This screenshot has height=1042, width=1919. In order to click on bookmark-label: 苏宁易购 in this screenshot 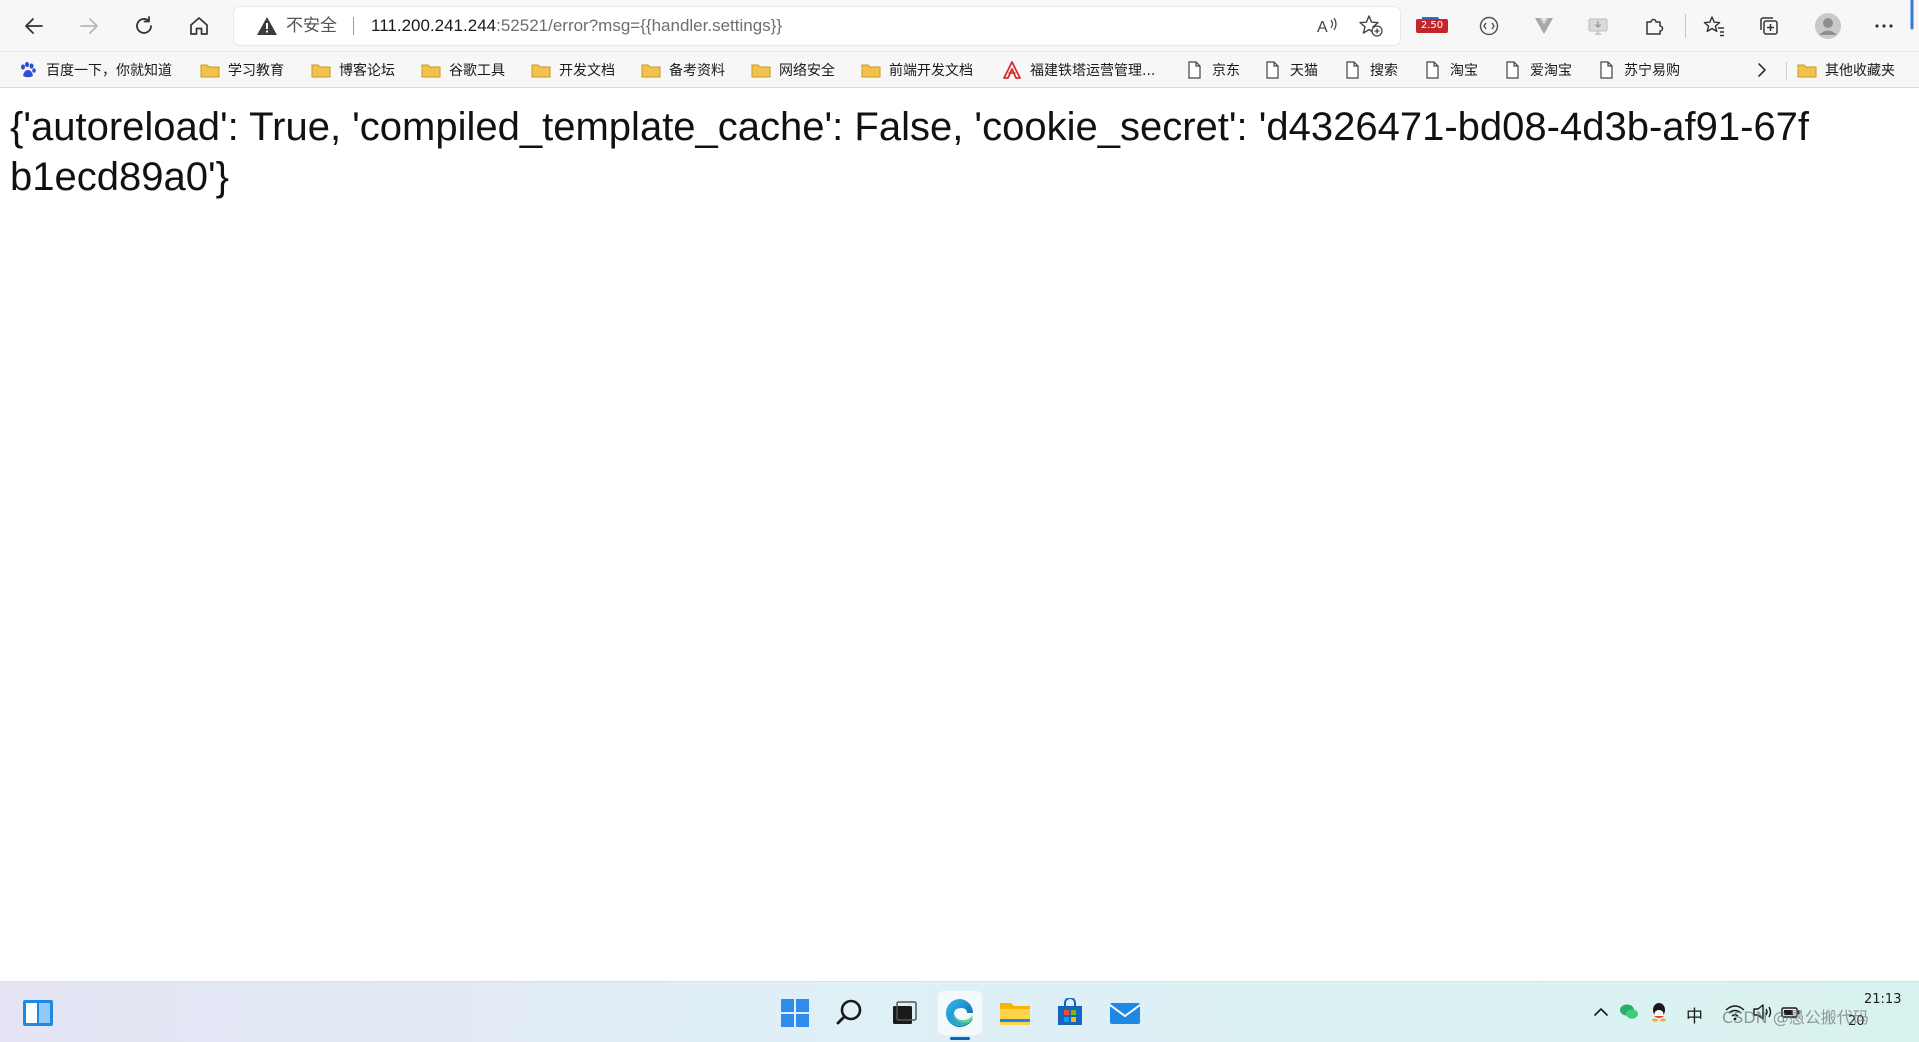, I will do `click(1652, 71)`.